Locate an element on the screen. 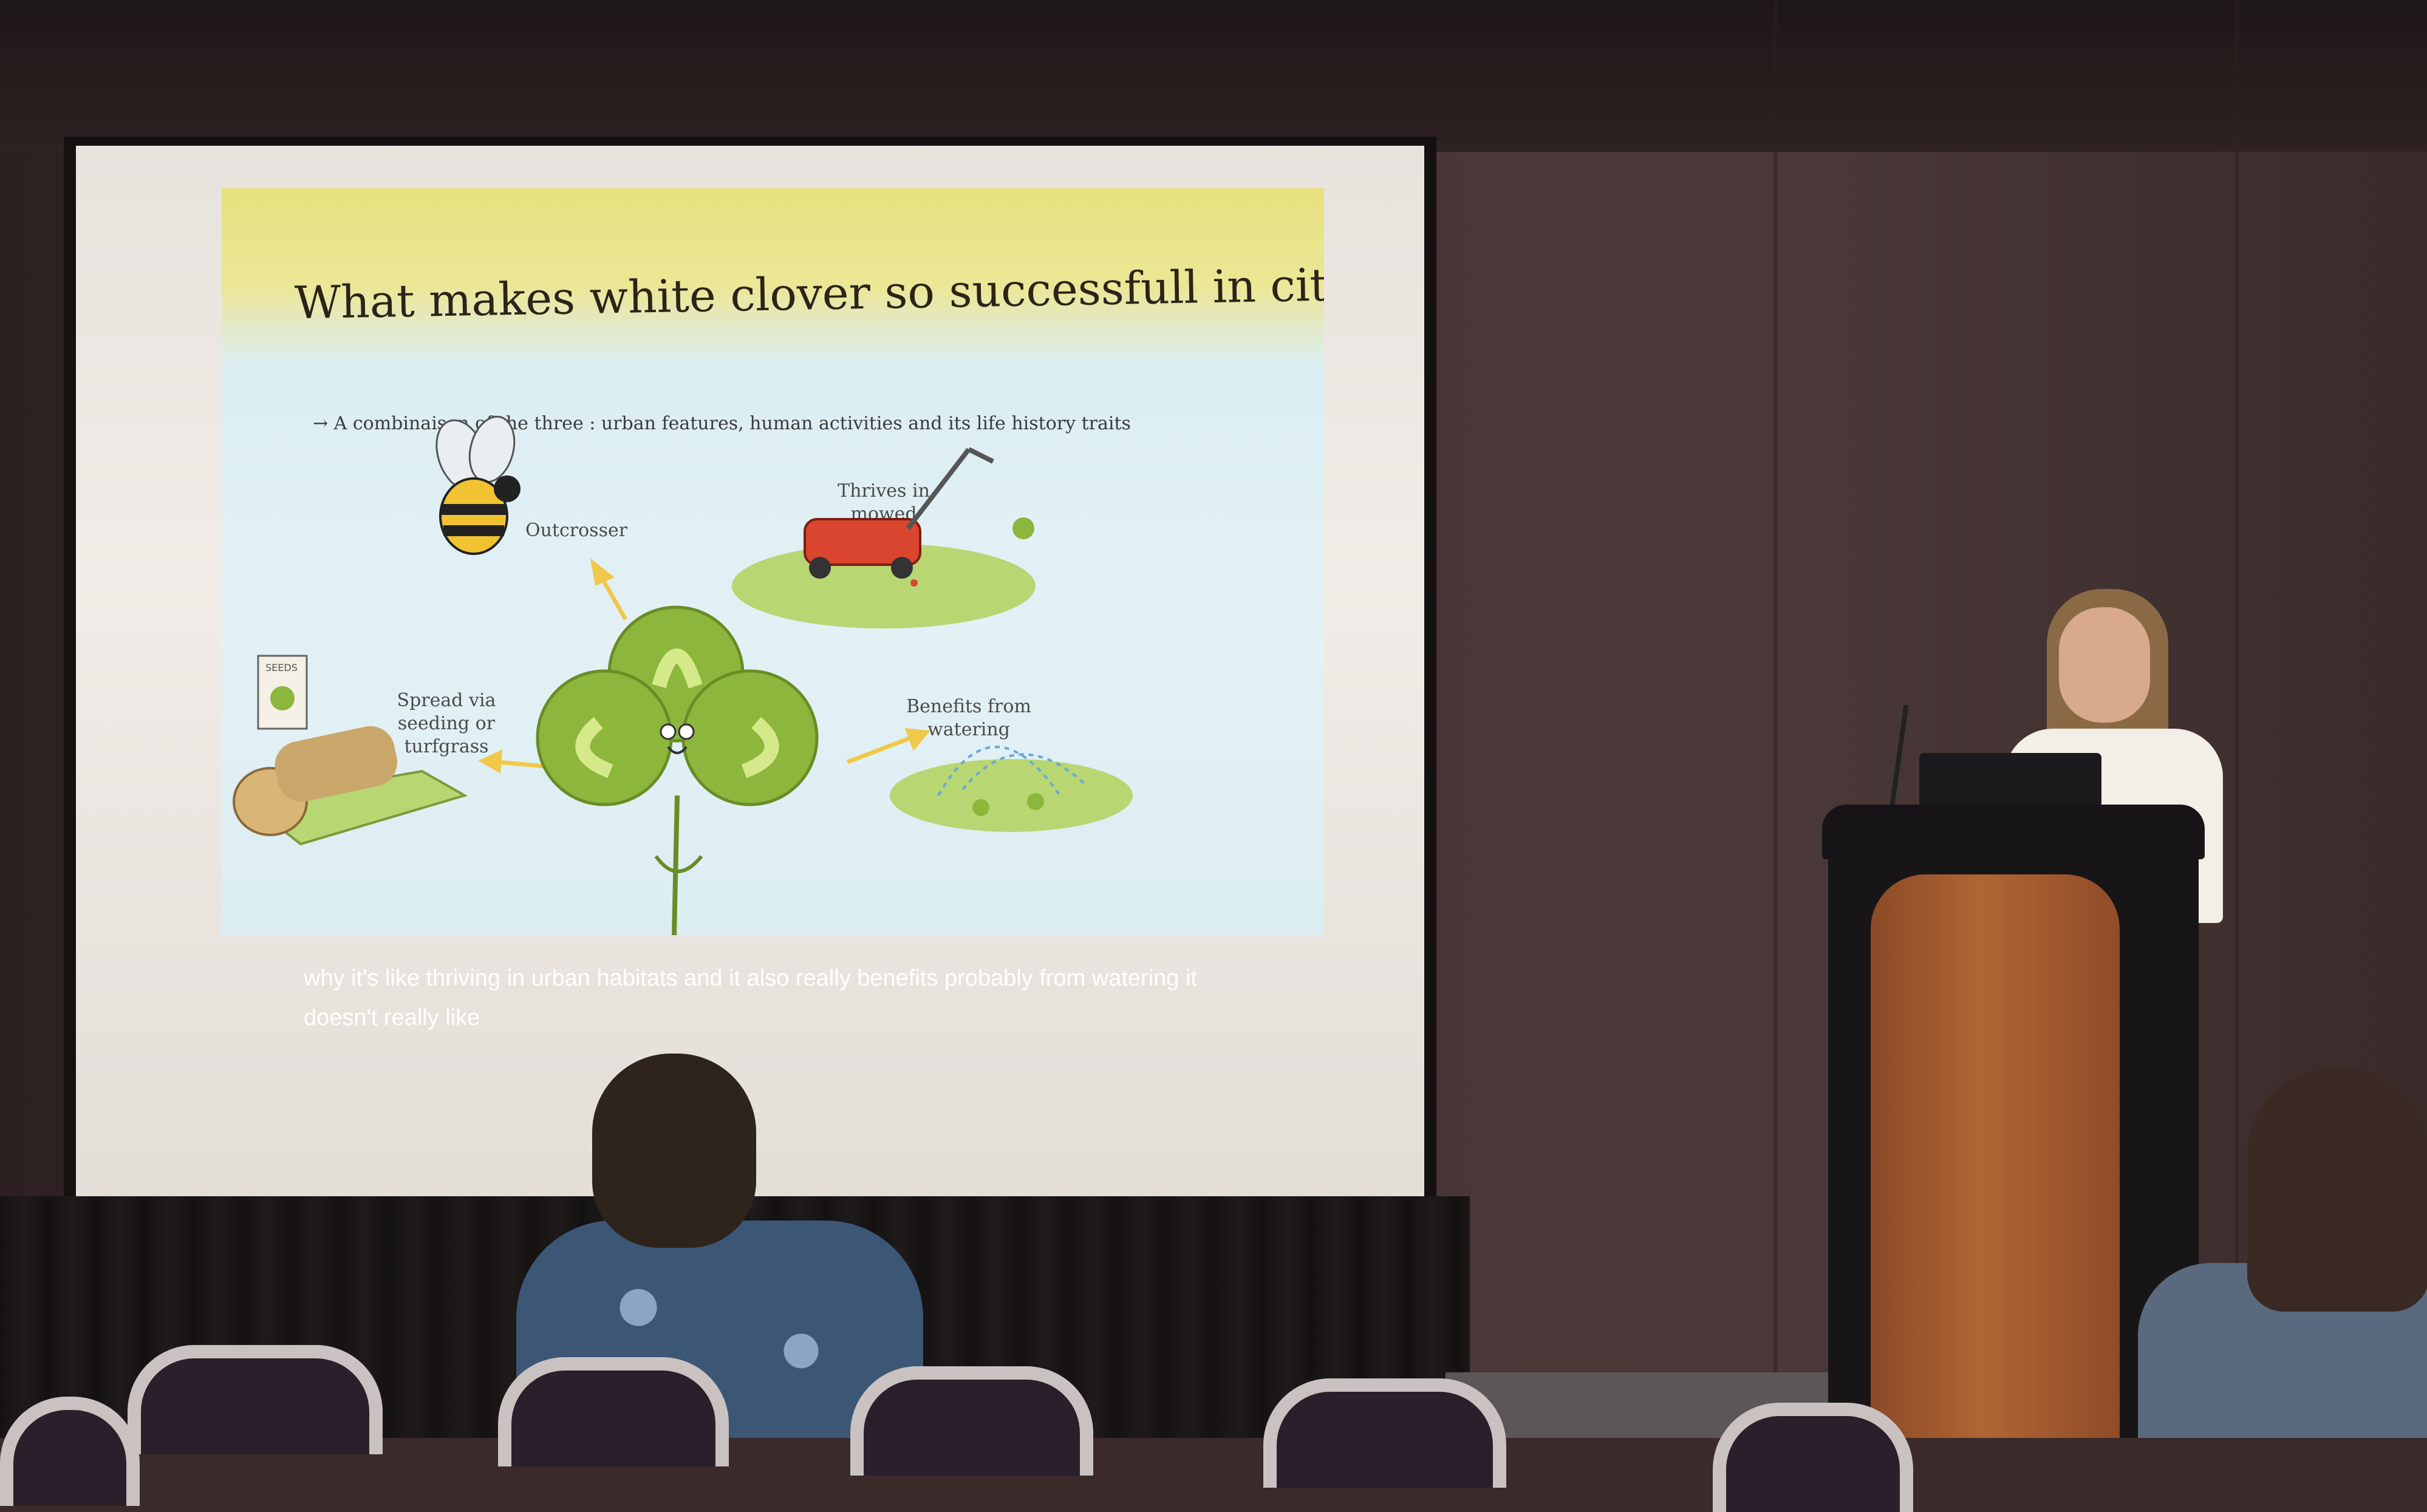  lawn-mower-icon is located at coordinates (884, 537).